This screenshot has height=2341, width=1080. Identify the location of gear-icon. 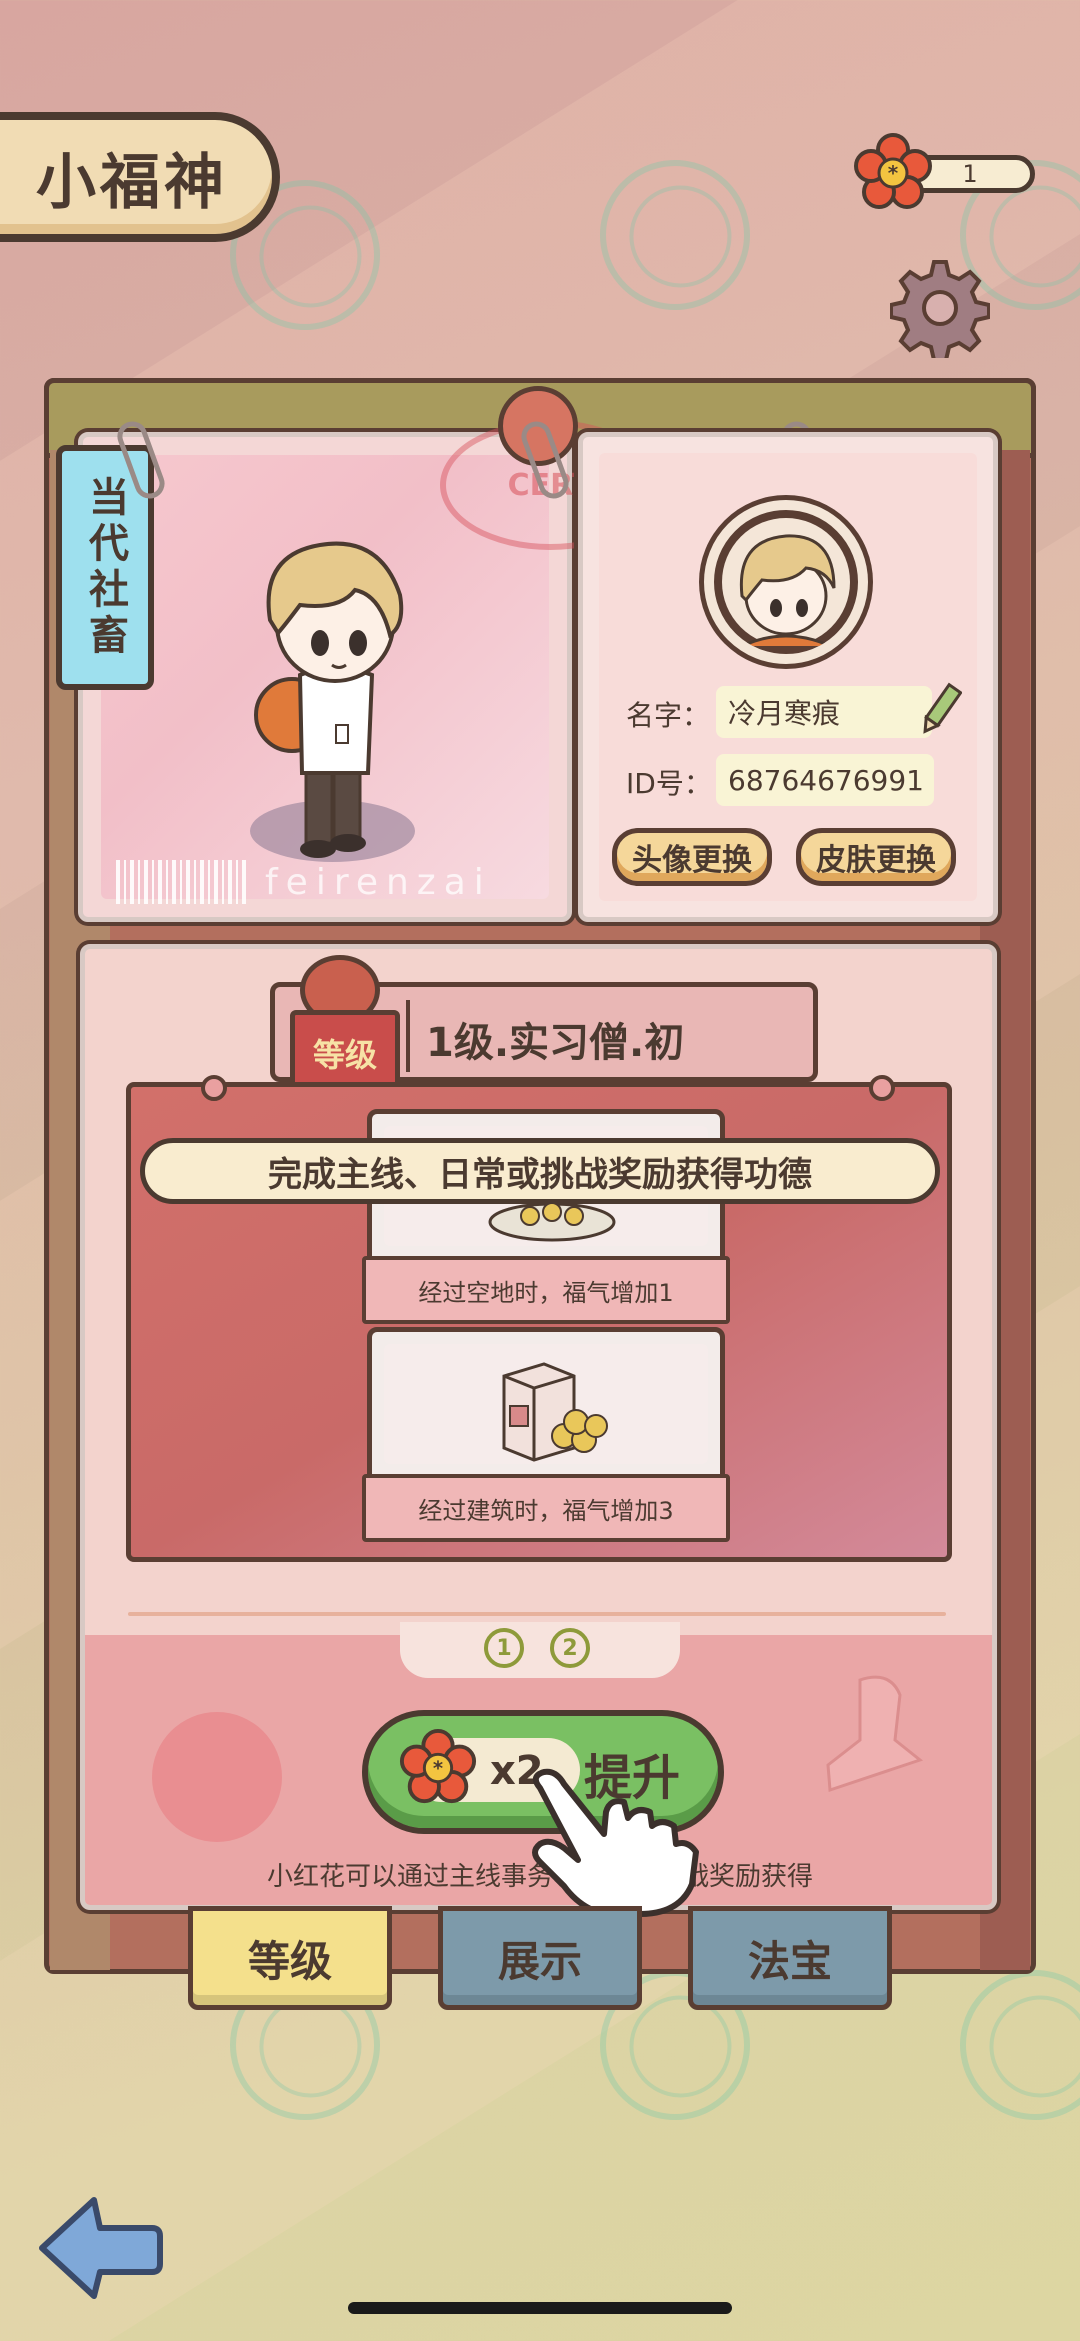
(940, 310).